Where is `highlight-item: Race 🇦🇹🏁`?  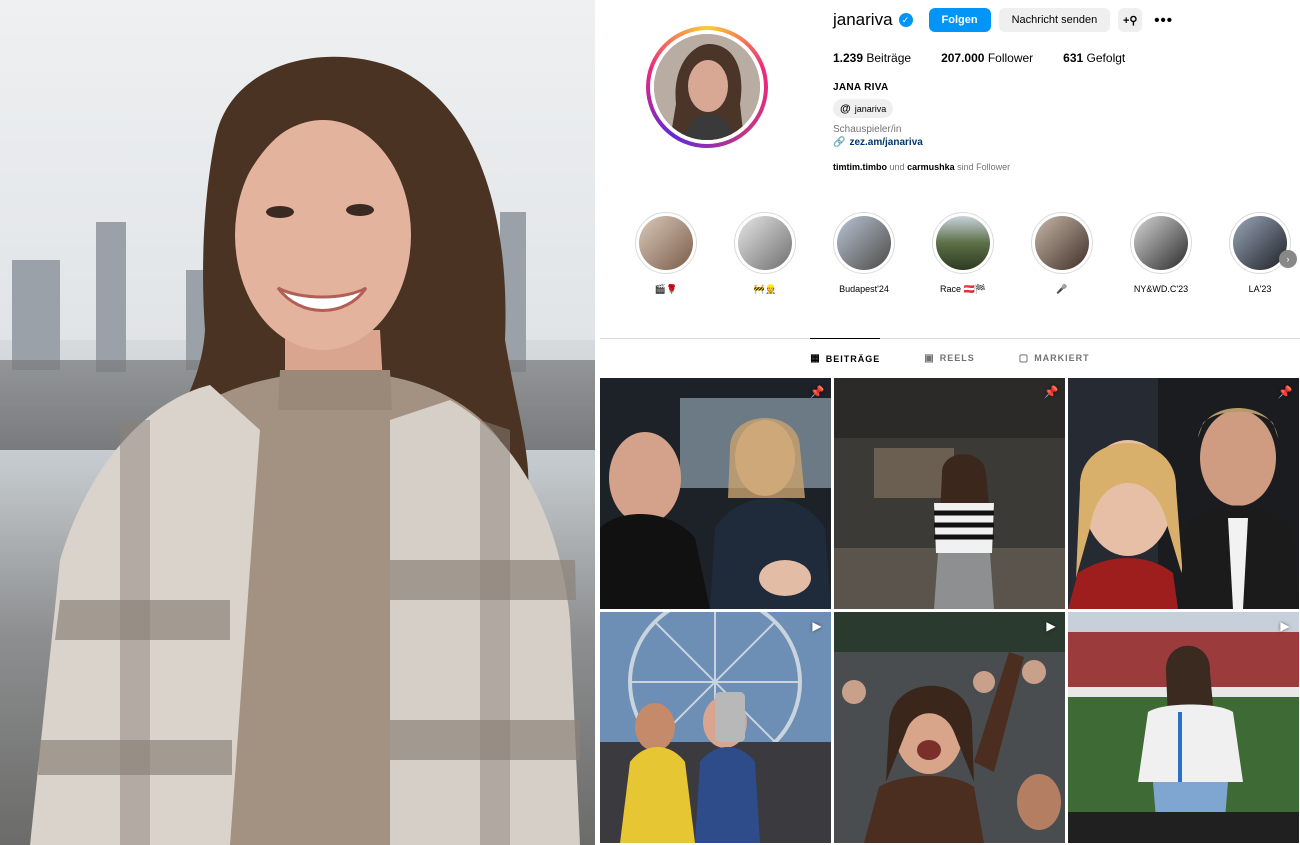
highlight-item: Race 🇦🇹🏁 is located at coordinates (963, 253).